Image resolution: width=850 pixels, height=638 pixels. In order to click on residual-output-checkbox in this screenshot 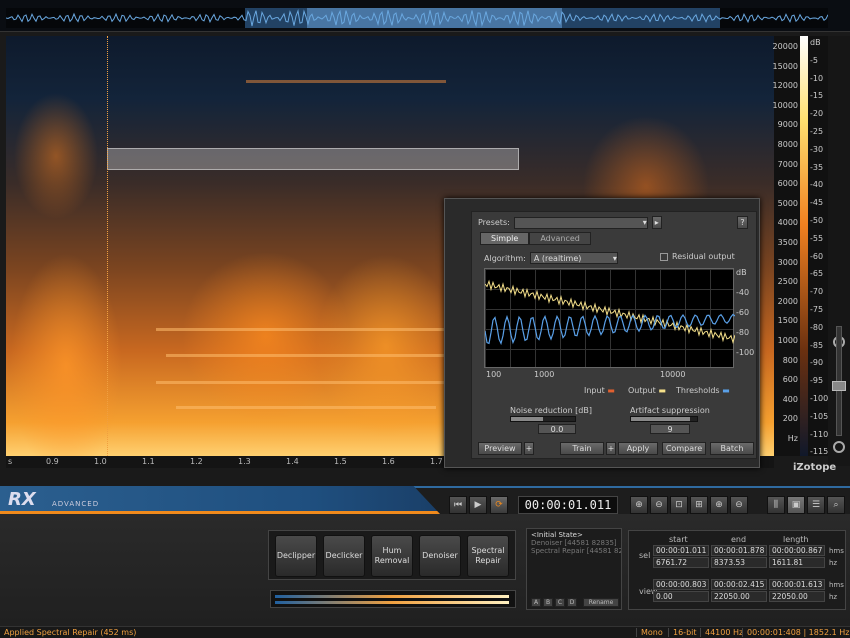, I will do `click(664, 256)`.